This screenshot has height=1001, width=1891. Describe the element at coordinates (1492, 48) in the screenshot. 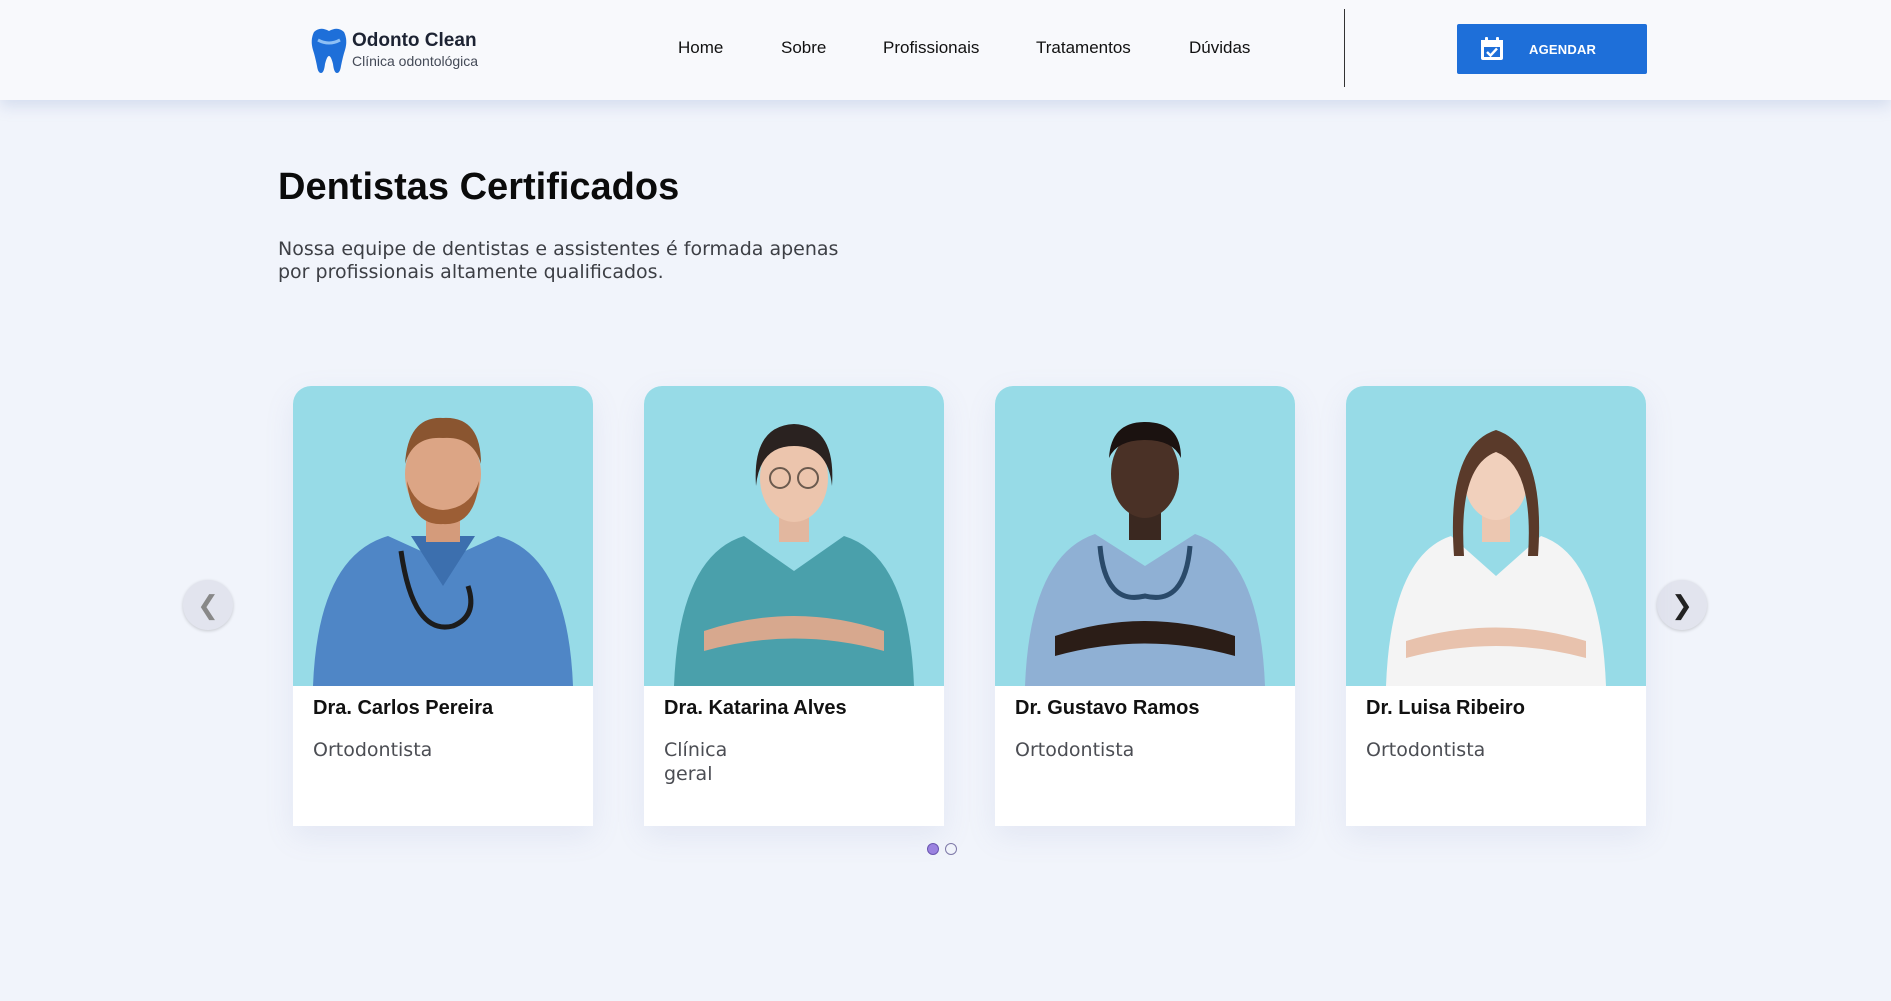

I see `calendar-check-icon` at that location.